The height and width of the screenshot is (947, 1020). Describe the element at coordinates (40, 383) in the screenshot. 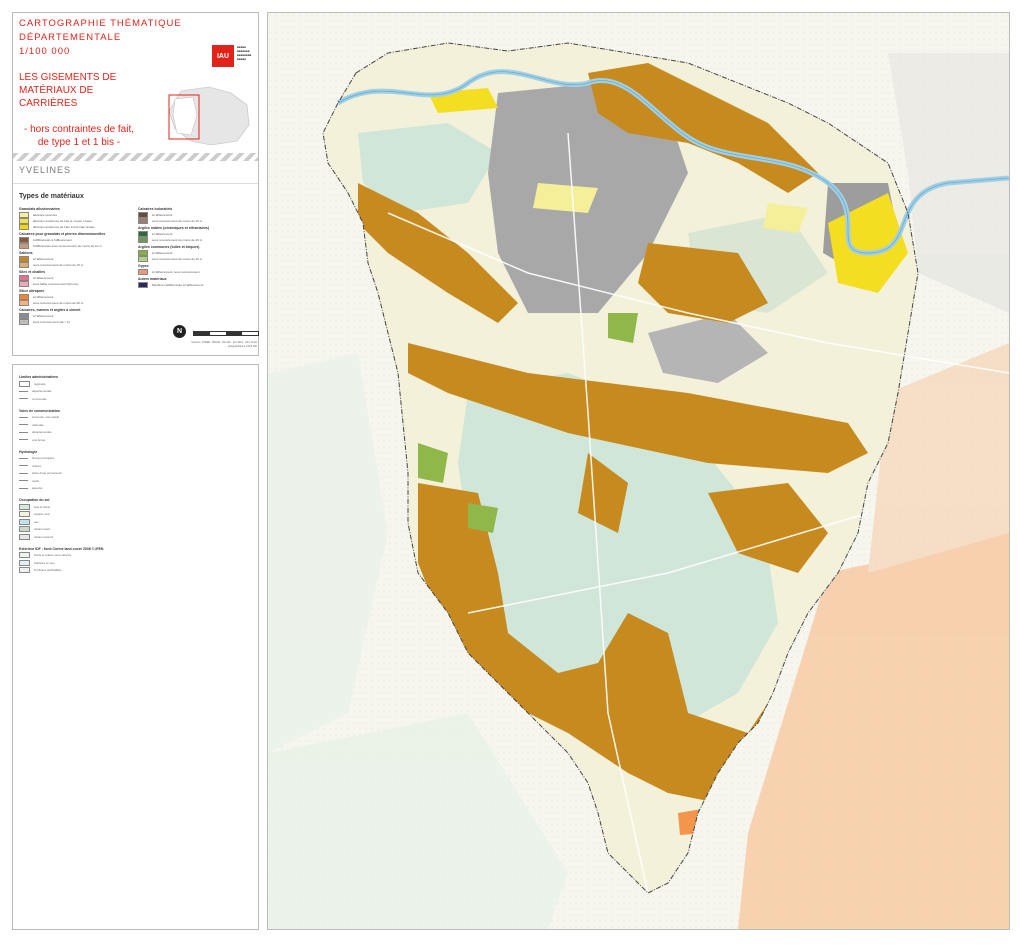

I see `base-legend-item-label: régionale` at that location.